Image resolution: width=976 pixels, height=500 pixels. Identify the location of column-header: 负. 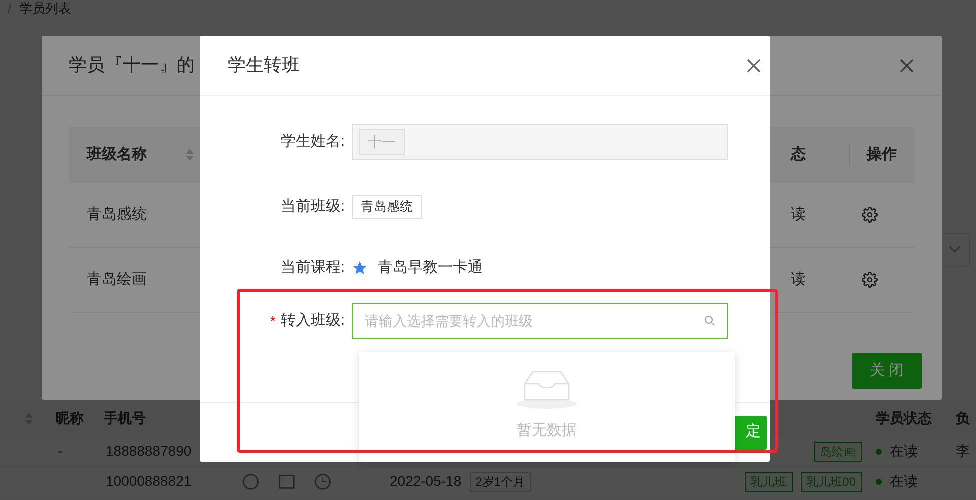
(963, 418).